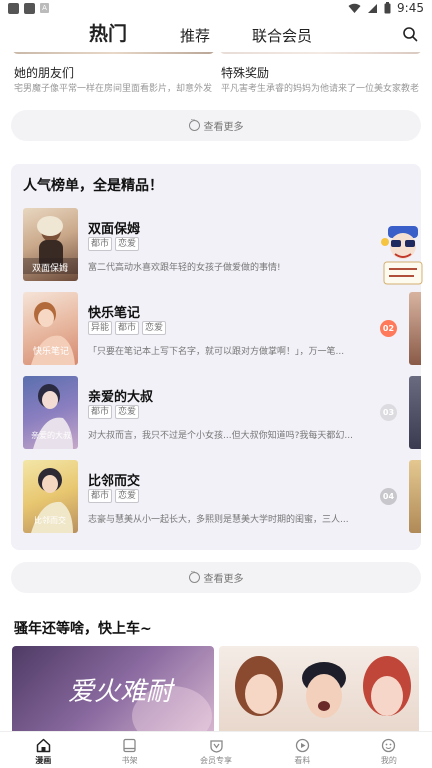 The width and height of the screenshot is (432, 768). Describe the element at coordinates (93, 186) in the screenshot. I see `ranking-title: 人气榜单，全是精品！` at that location.